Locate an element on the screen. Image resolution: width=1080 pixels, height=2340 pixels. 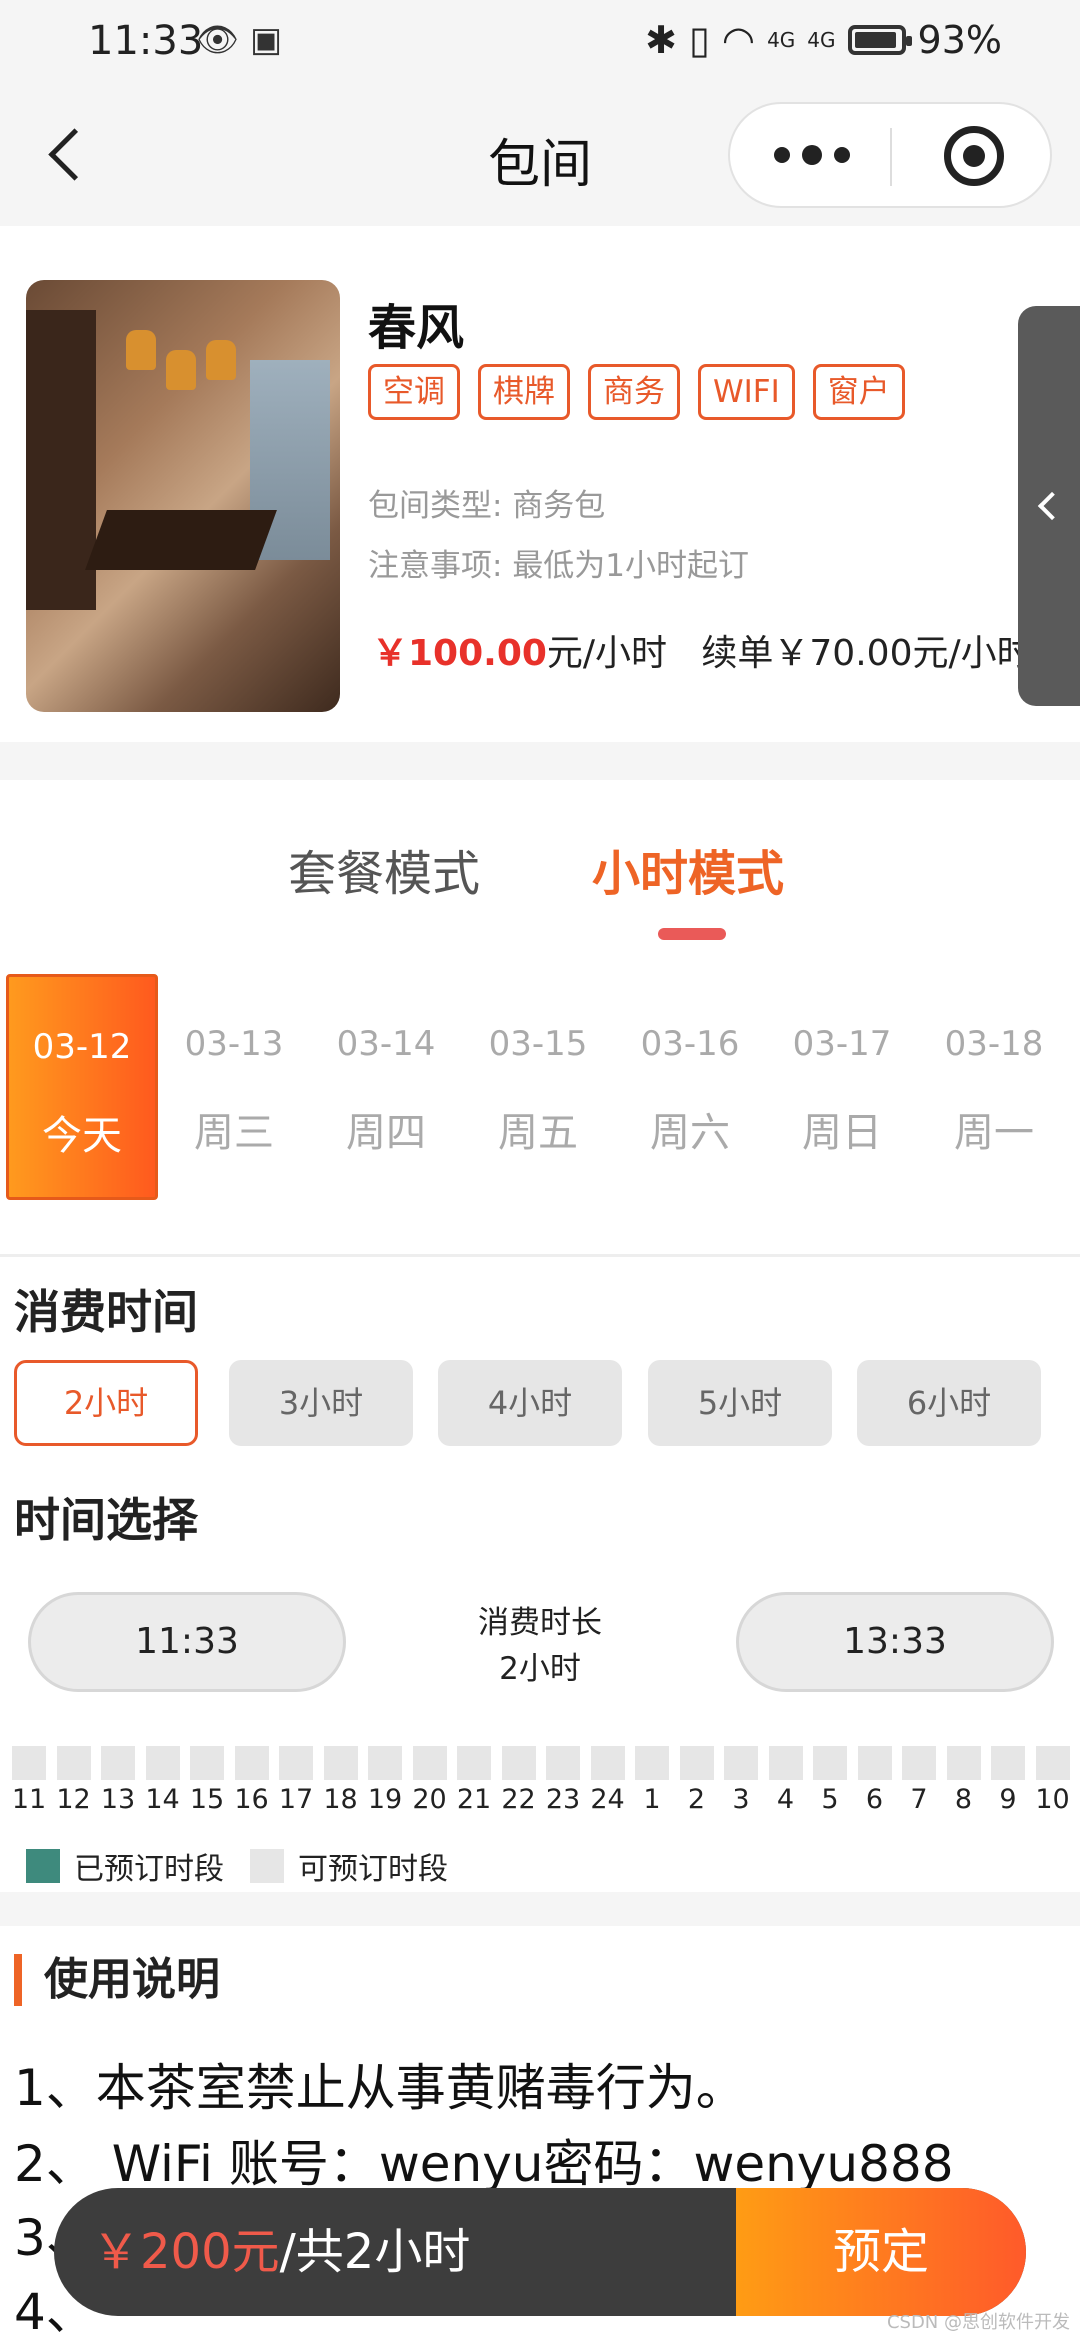
room-name: 春风 is located at coordinates (416, 328).